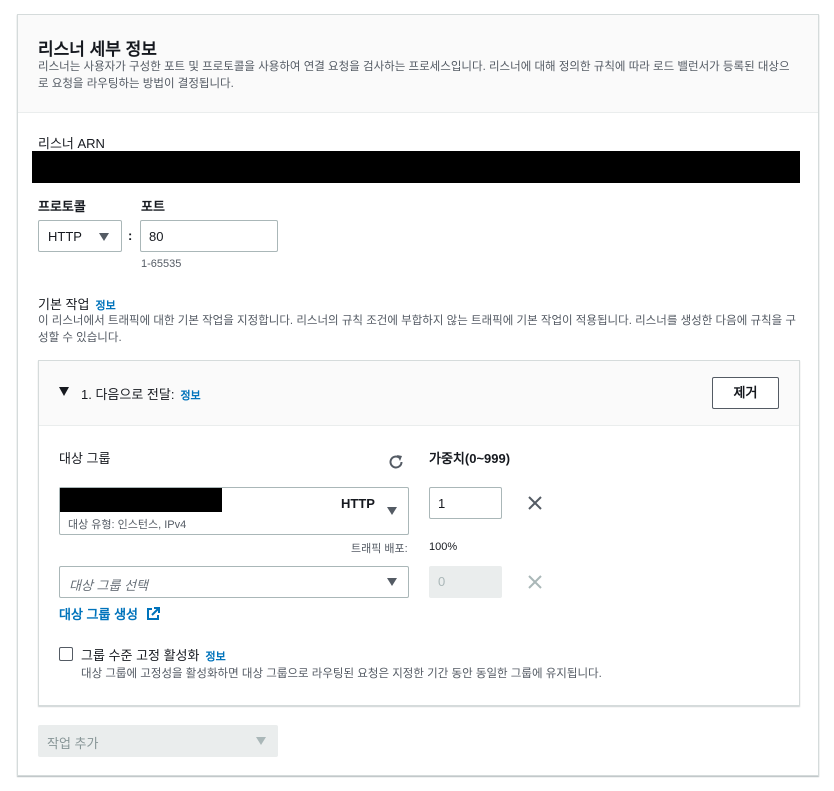  Describe the element at coordinates (209, 236) in the screenshot. I see `port-input: 80` at that location.